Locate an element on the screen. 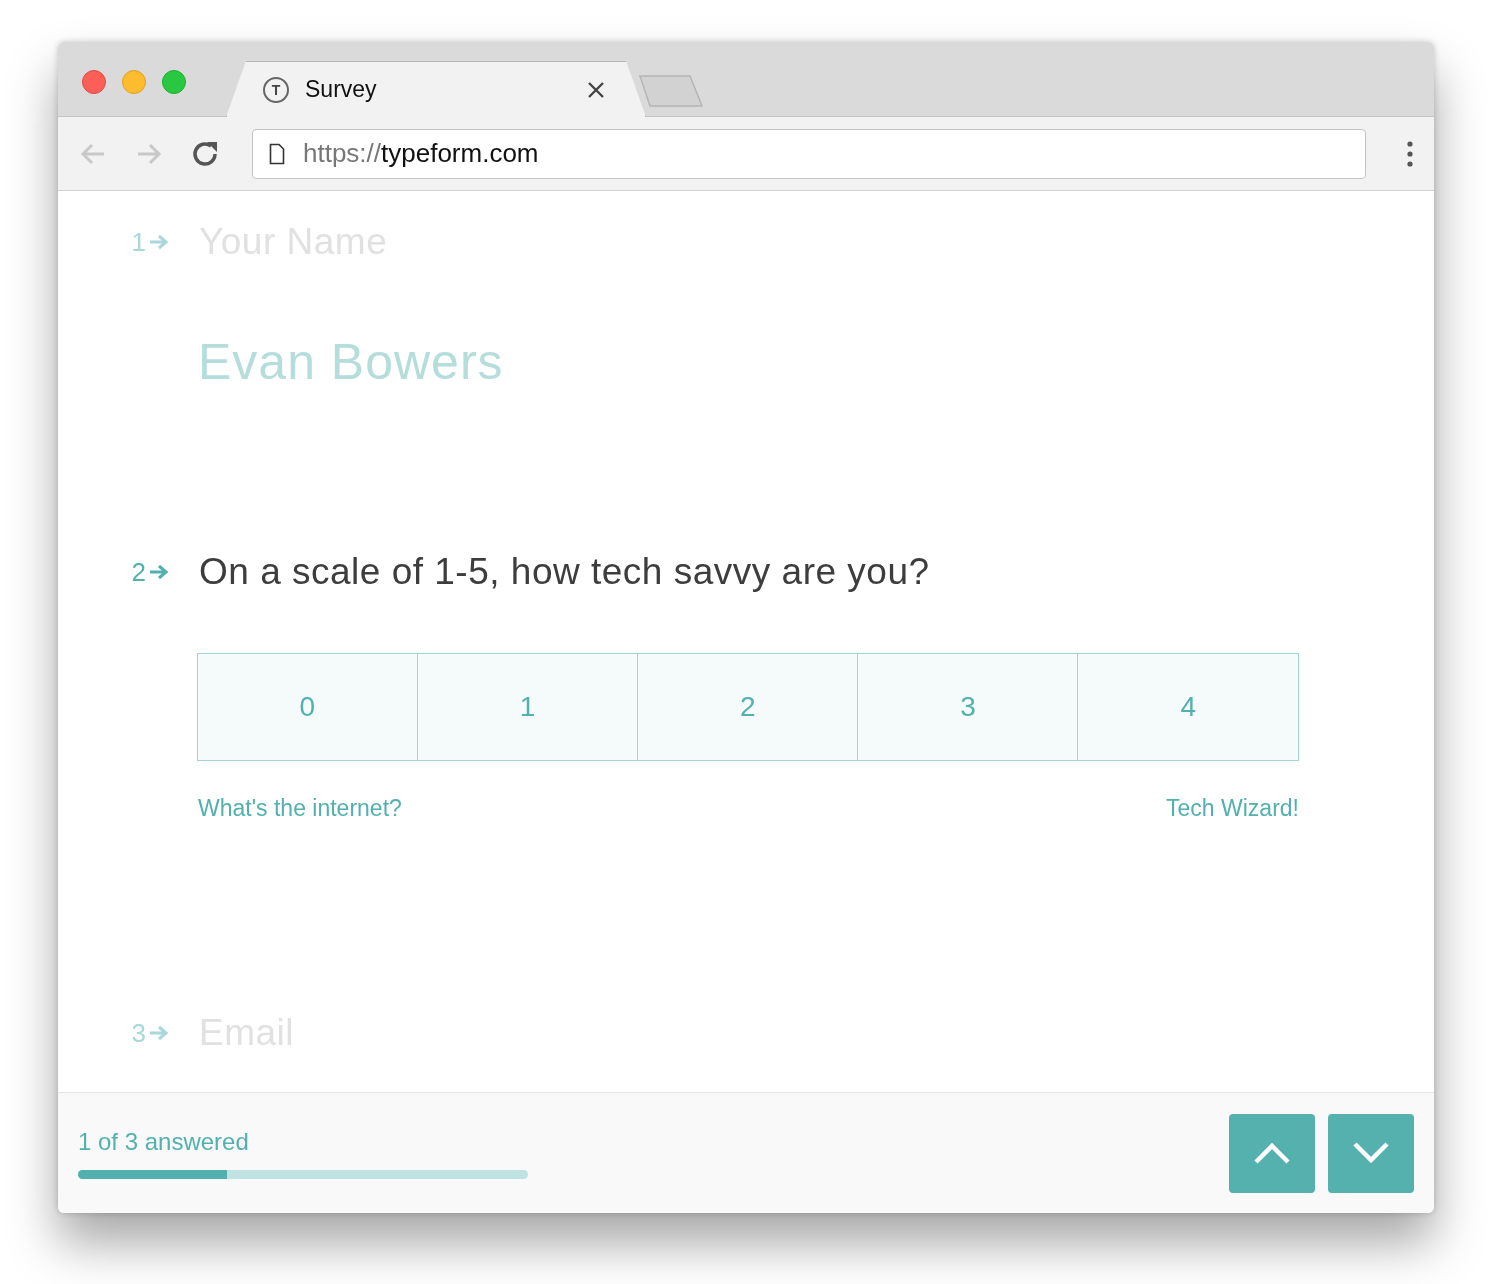  close-window-button is located at coordinates (94, 82).